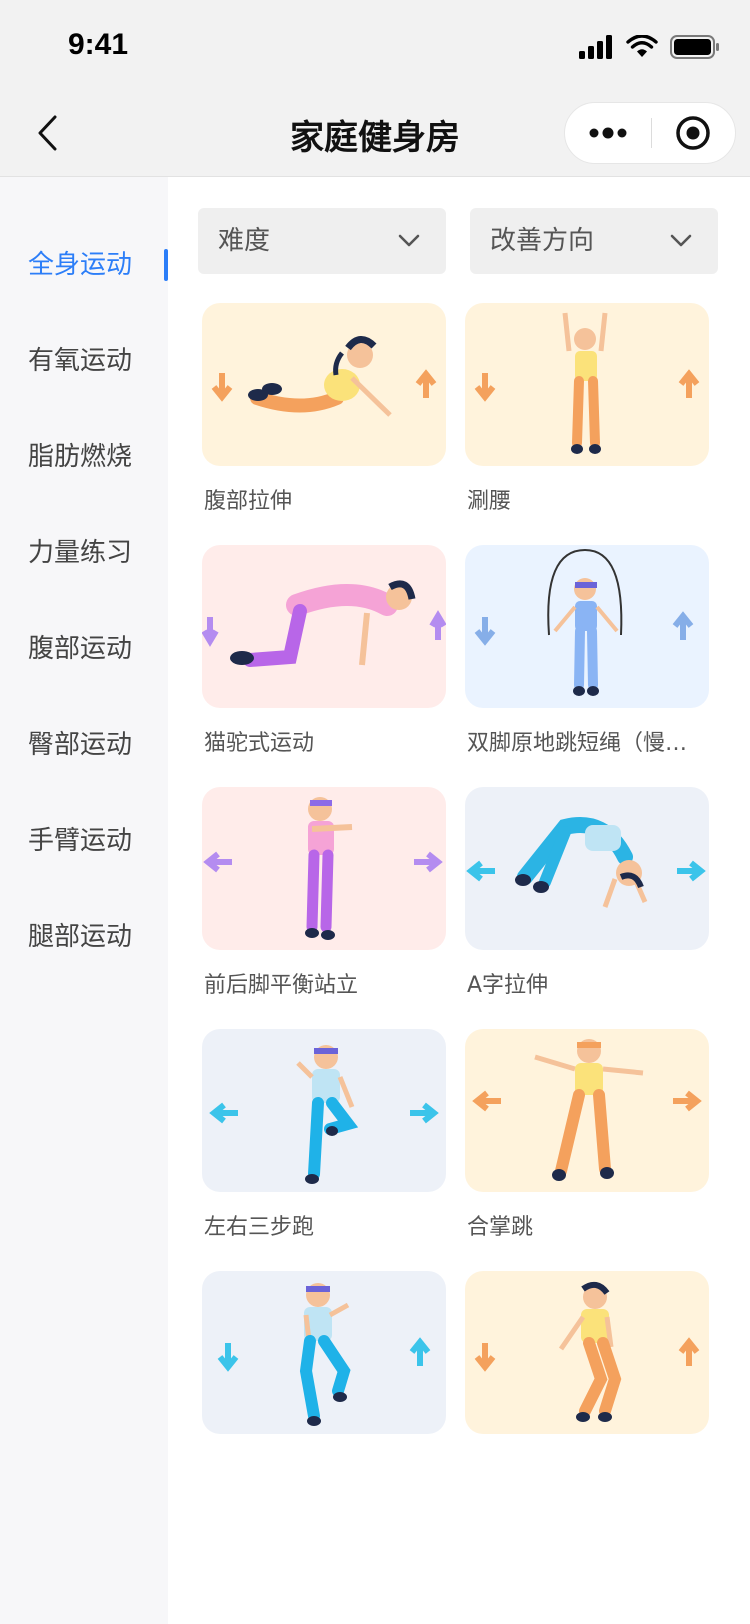  Describe the element at coordinates (80, 937) in the screenshot. I see `sidebar-item-label: 腿部运动` at that location.